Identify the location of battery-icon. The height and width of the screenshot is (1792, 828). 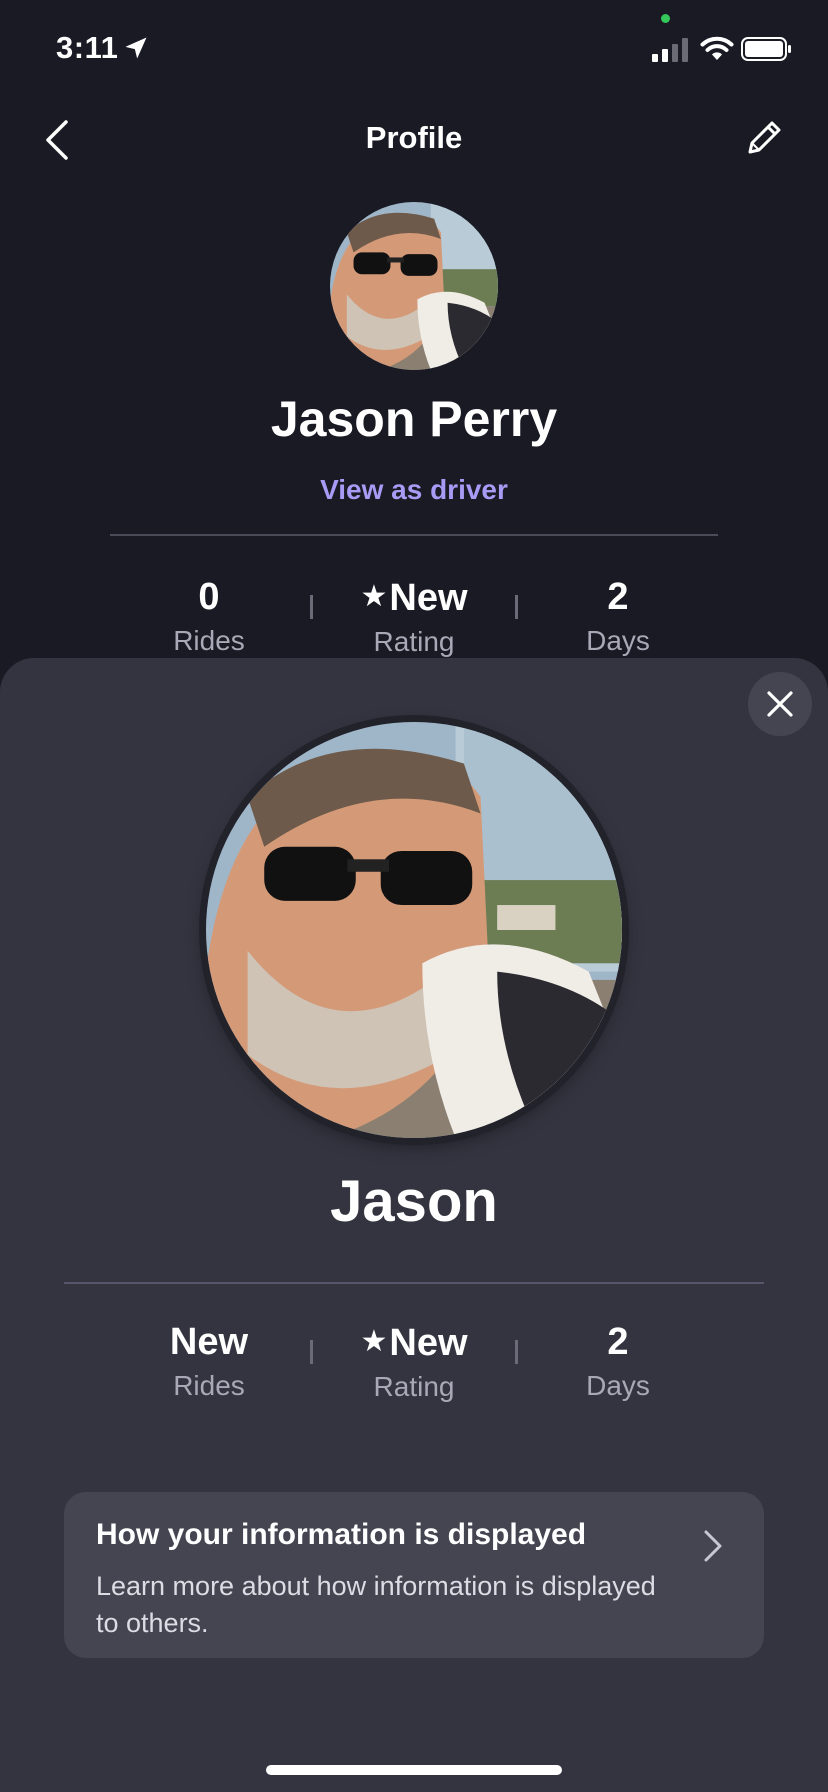
(766, 49).